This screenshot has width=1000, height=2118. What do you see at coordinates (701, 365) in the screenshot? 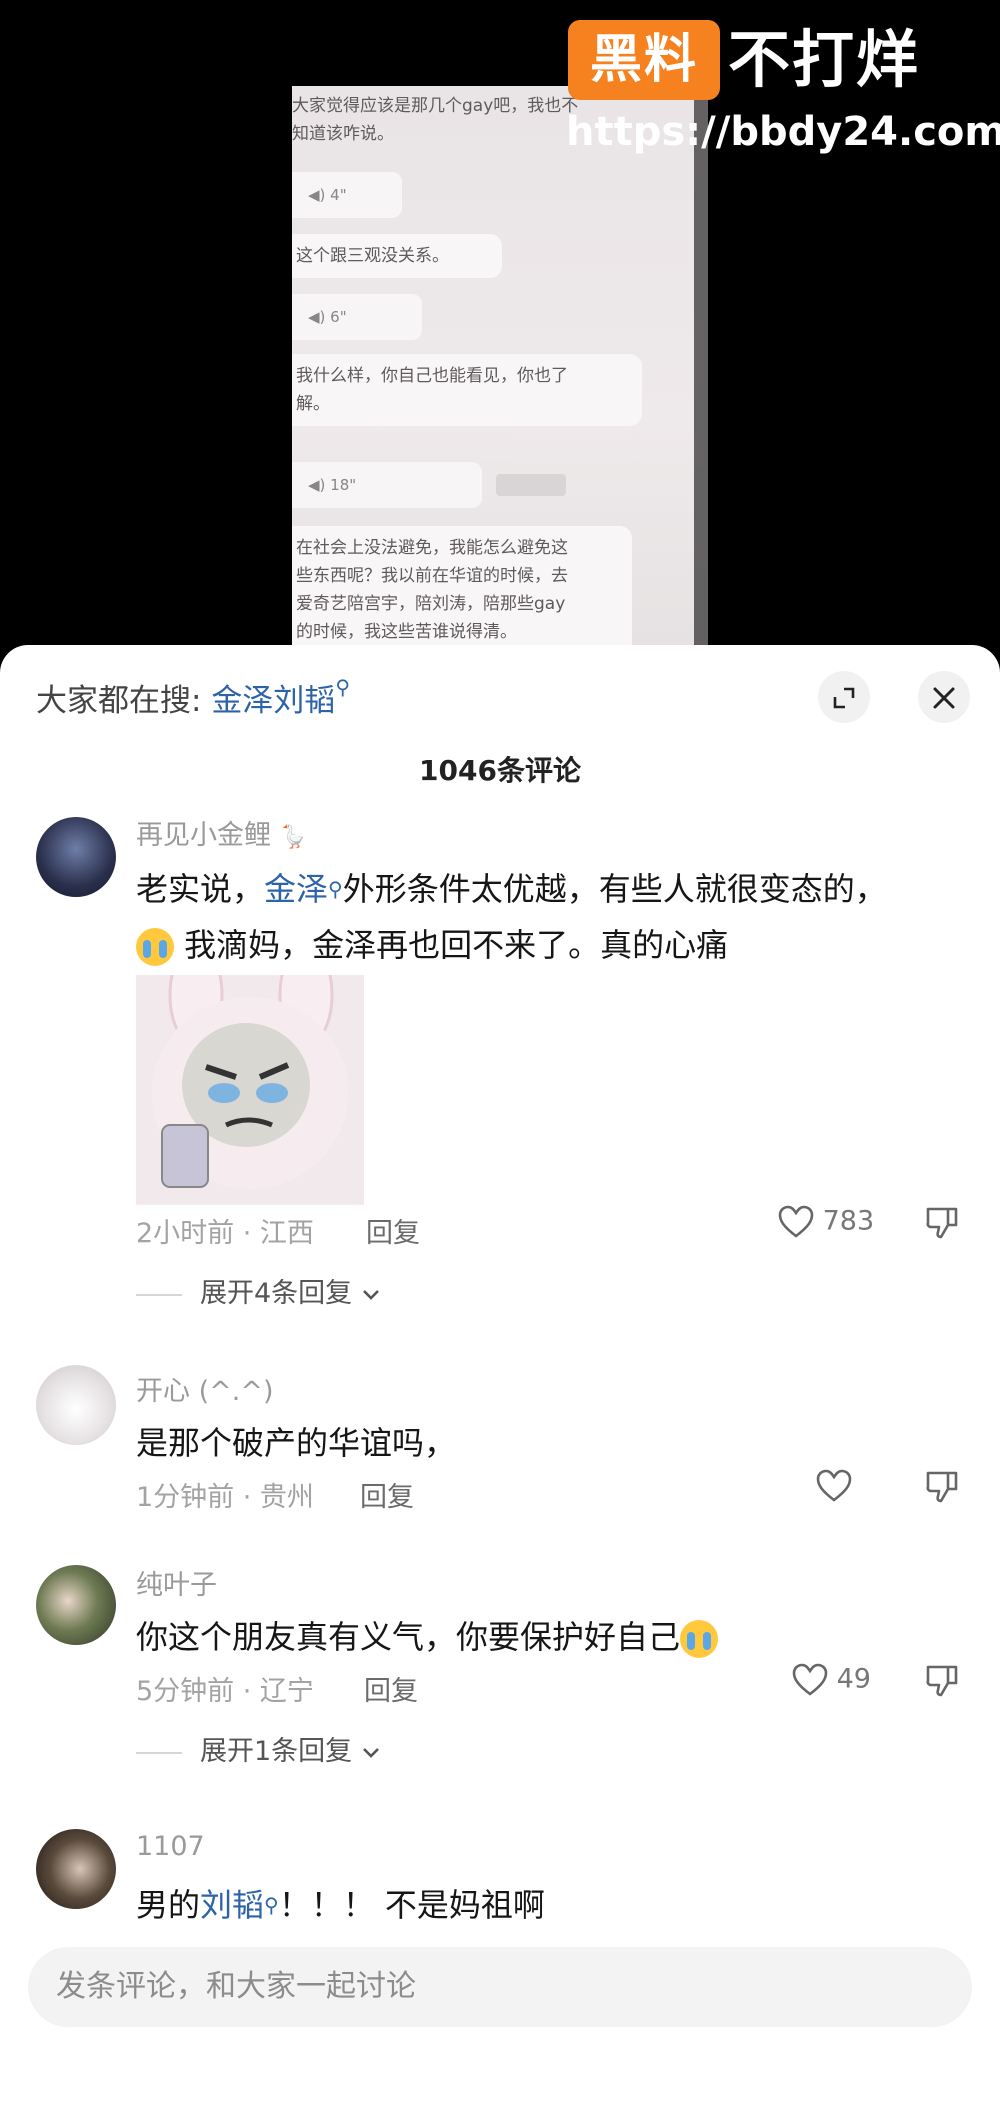
I see `phone-edge` at bounding box center [701, 365].